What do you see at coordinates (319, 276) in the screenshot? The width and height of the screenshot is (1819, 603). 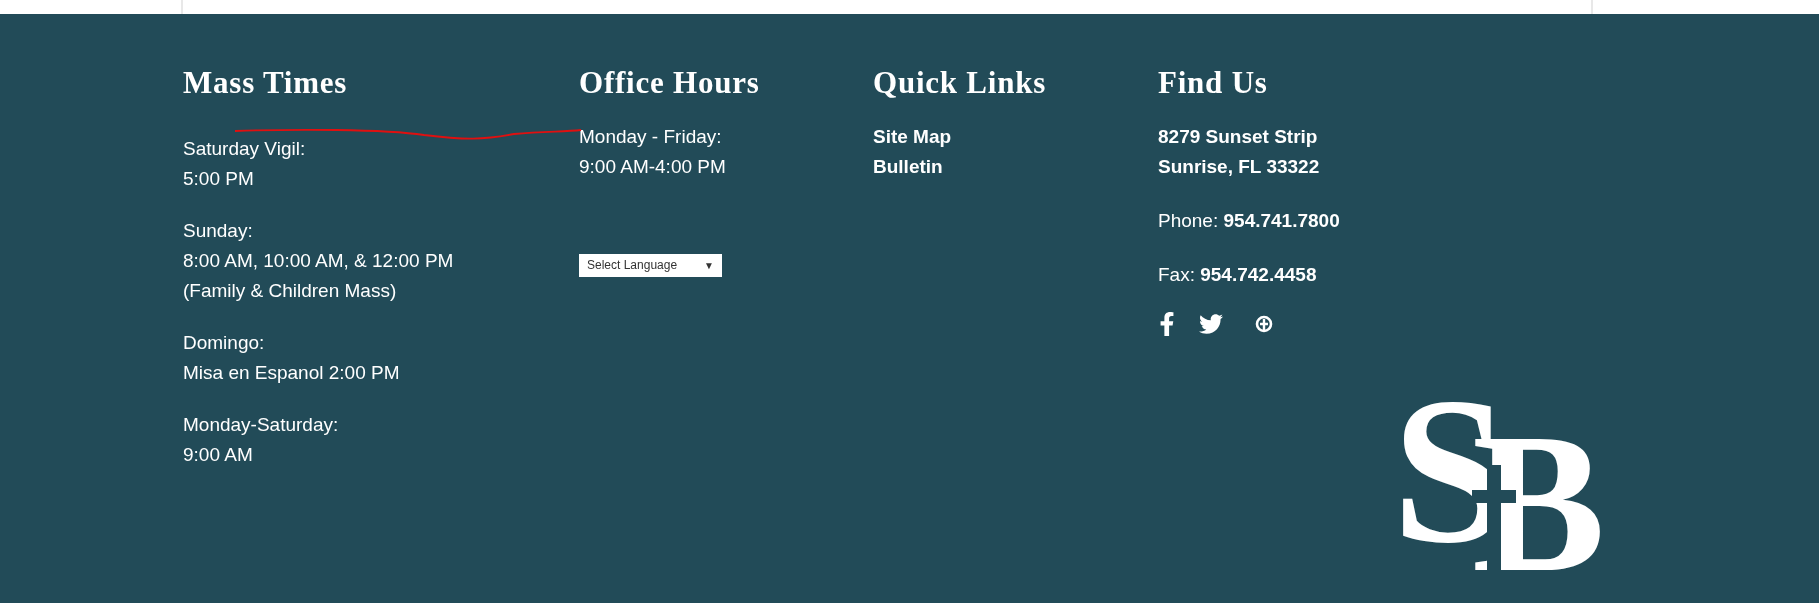 I see `schedule-times: 8:00 AM, 10:00 AM, & 12:00 PM (Family & Children Mass)` at bounding box center [319, 276].